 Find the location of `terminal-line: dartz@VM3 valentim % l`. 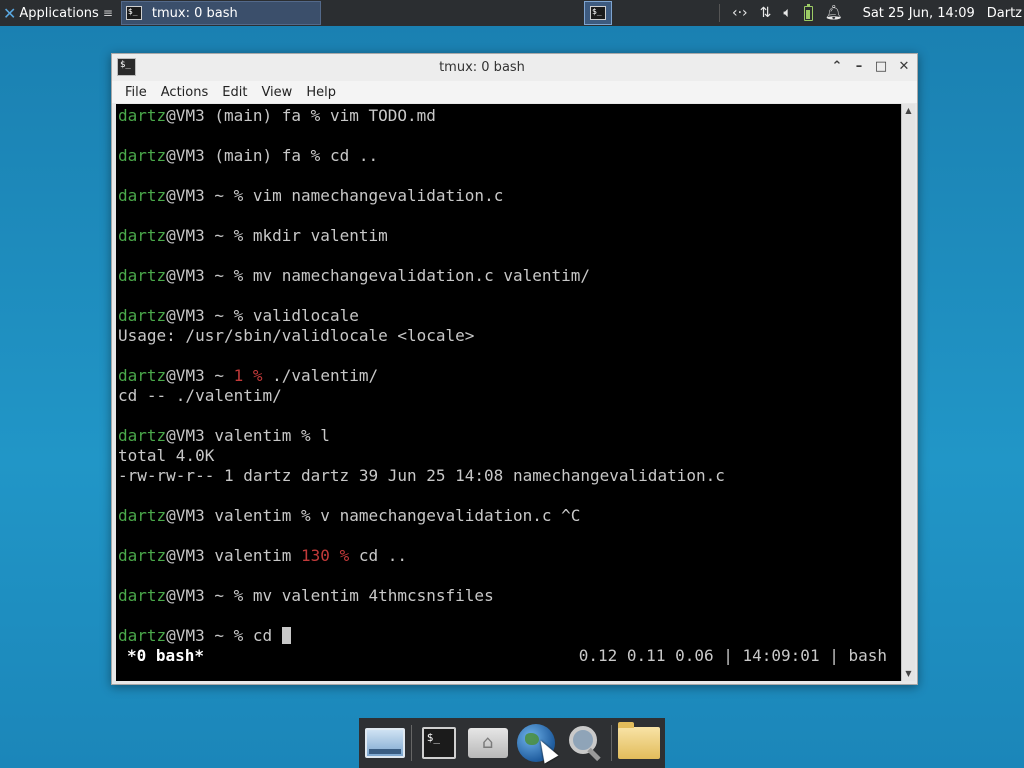

terminal-line: dartz@VM3 valentim % l is located at coordinates (224, 435).